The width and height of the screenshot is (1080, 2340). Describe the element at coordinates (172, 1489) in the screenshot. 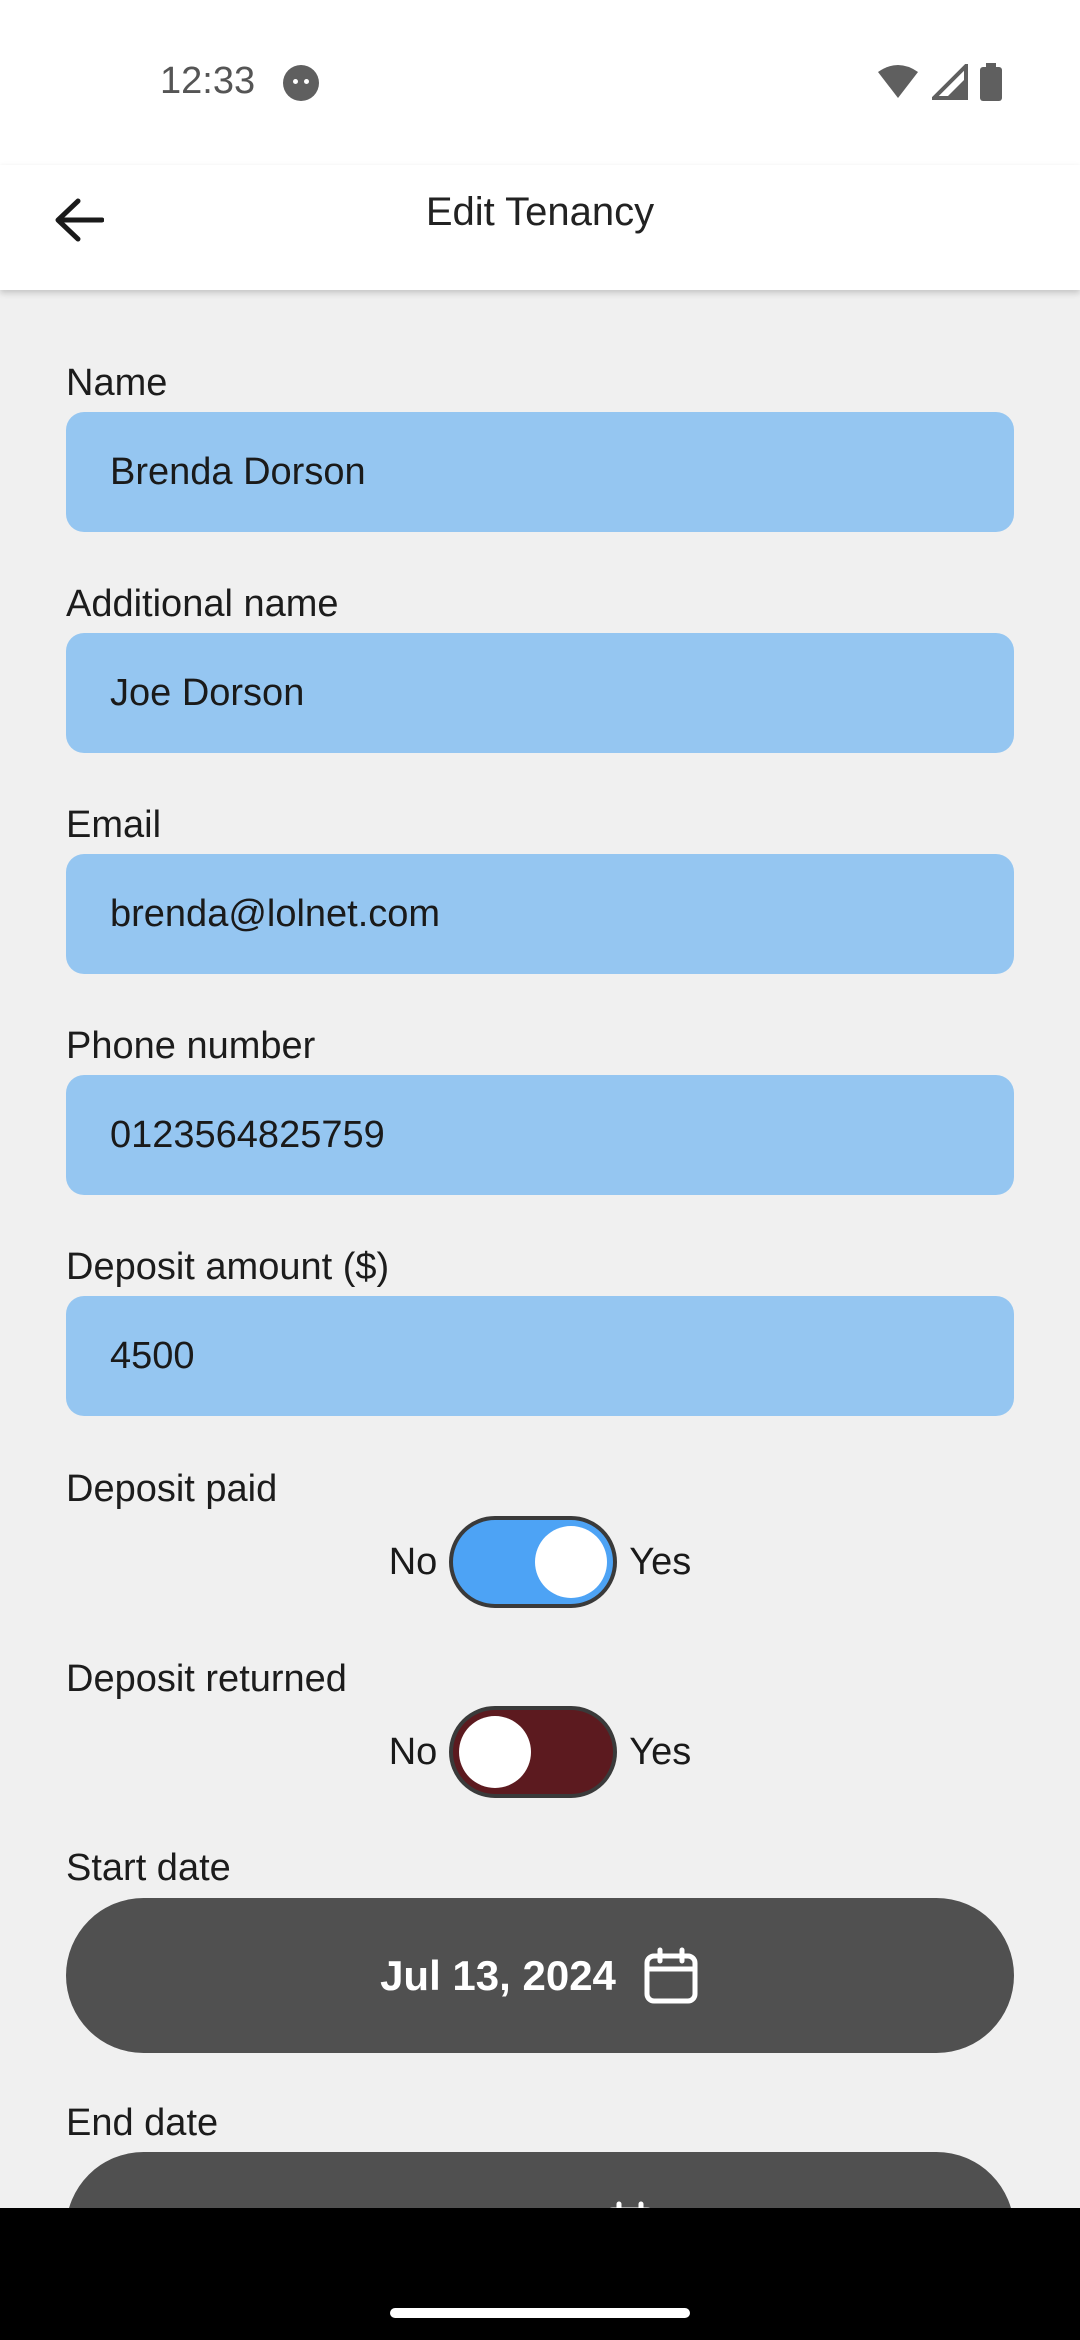

I see `deposit-paid-label: Deposit paid` at that location.